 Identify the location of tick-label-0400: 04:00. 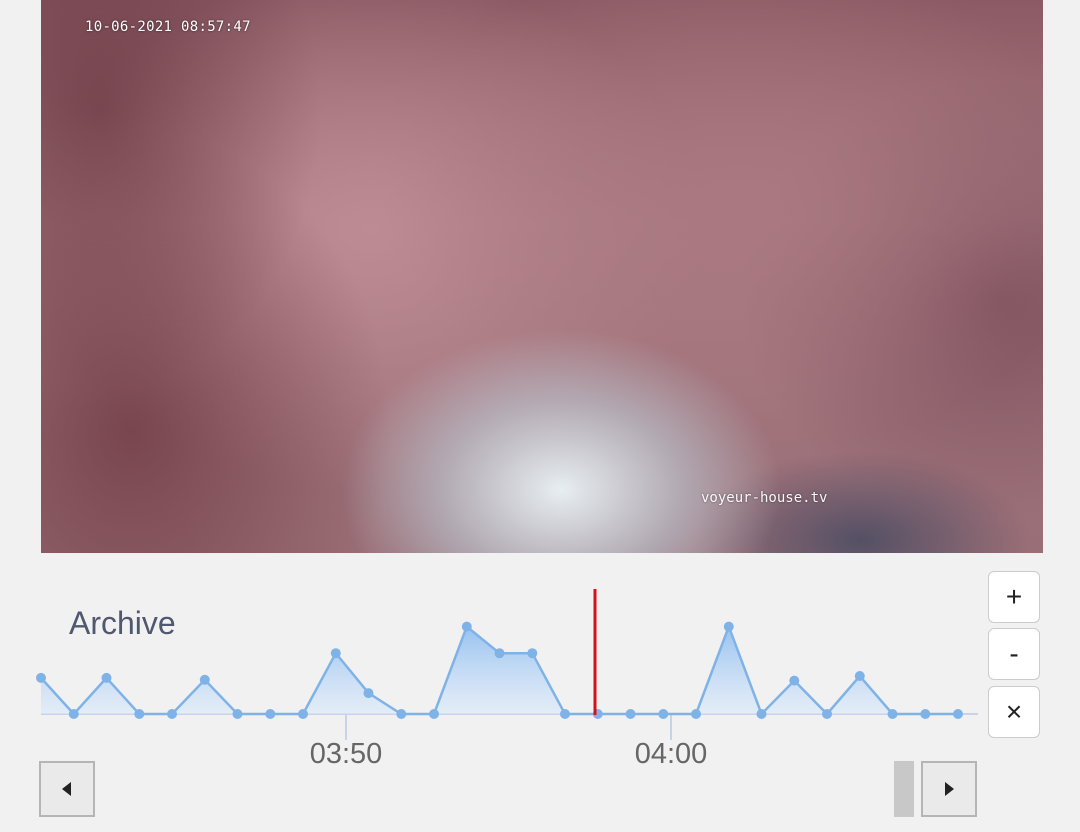
(671, 754).